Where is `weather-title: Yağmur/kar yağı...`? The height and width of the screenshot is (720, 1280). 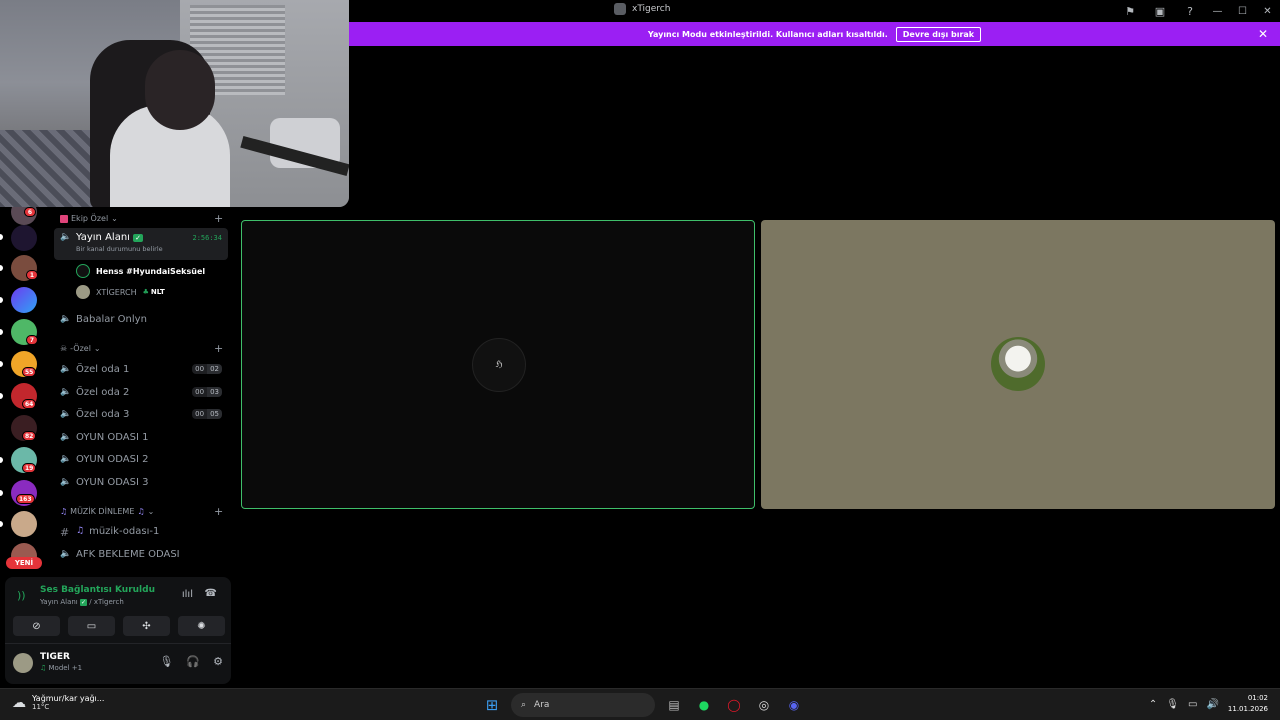 weather-title: Yağmur/kar yağı... is located at coordinates (68, 698).